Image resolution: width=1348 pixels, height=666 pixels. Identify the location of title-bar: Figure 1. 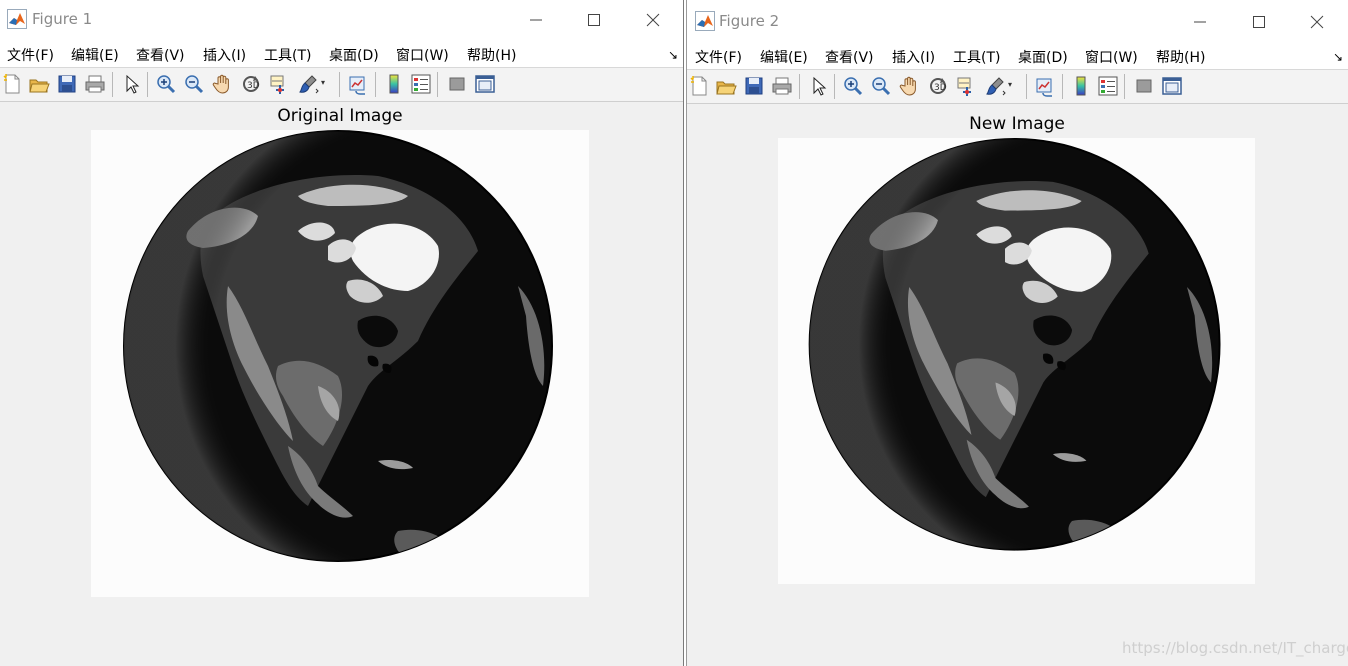
(341, 20).